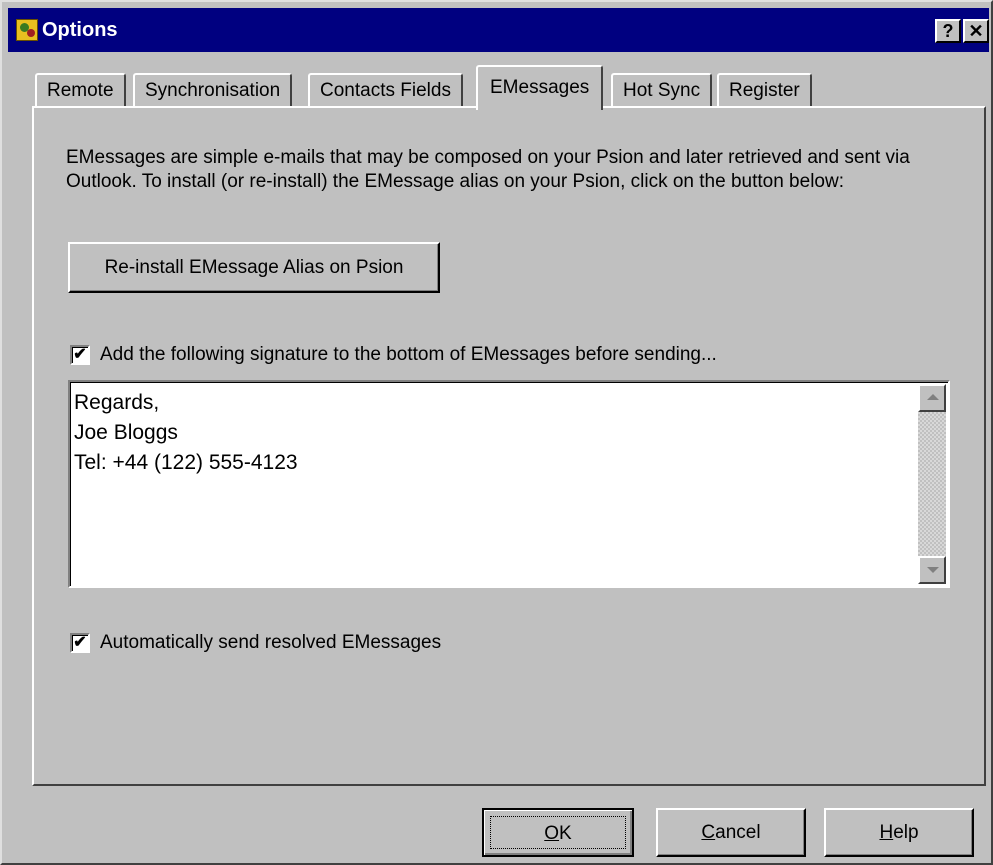 The width and height of the screenshot is (993, 865). I want to click on tab-contacts-fields: Contacts Fields, so click(385, 90).